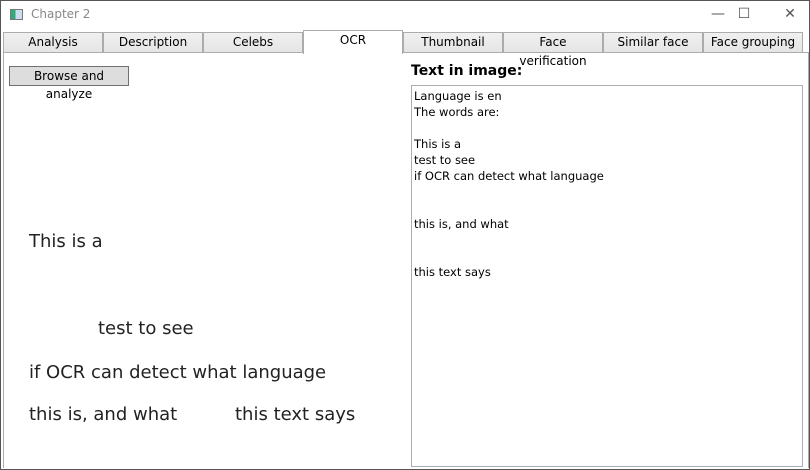 This screenshot has width=810, height=470. Describe the element at coordinates (744, 15) in the screenshot. I see `maximize-button: ☐` at that location.